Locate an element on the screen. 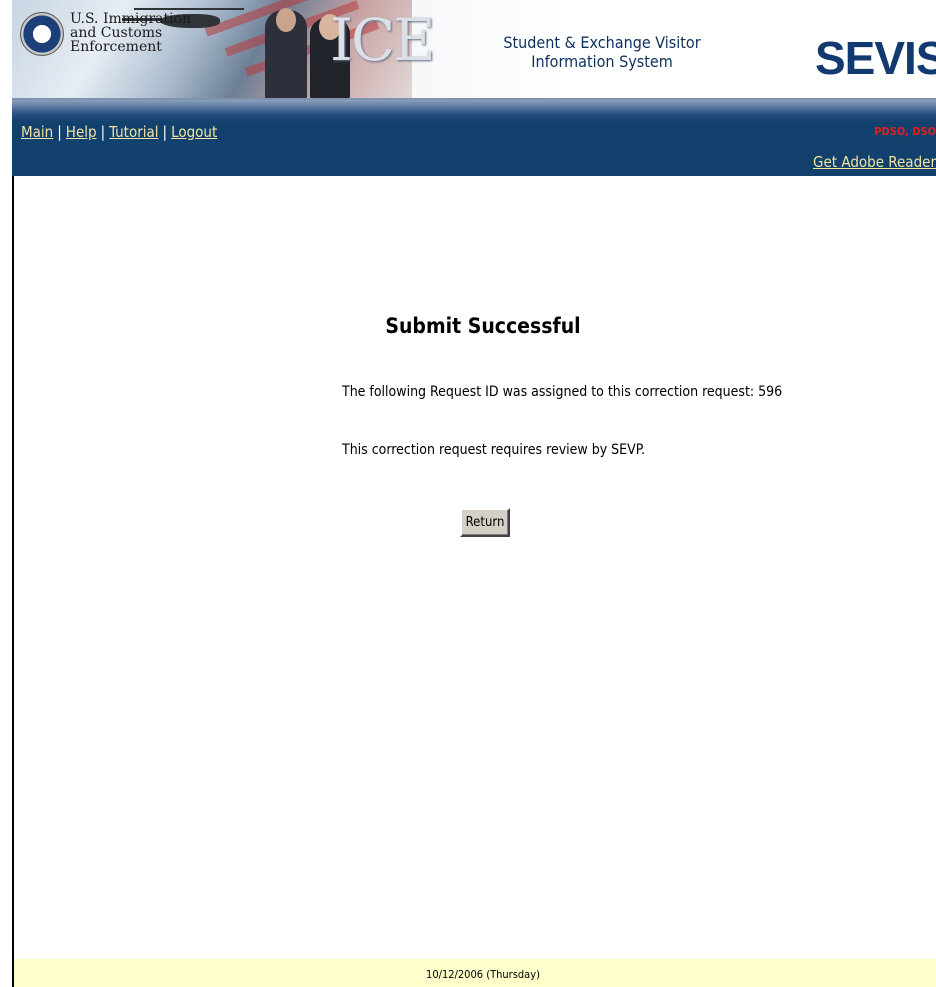 This screenshot has width=936, height=987. ice-logo: ICE is located at coordinates (383, 40).